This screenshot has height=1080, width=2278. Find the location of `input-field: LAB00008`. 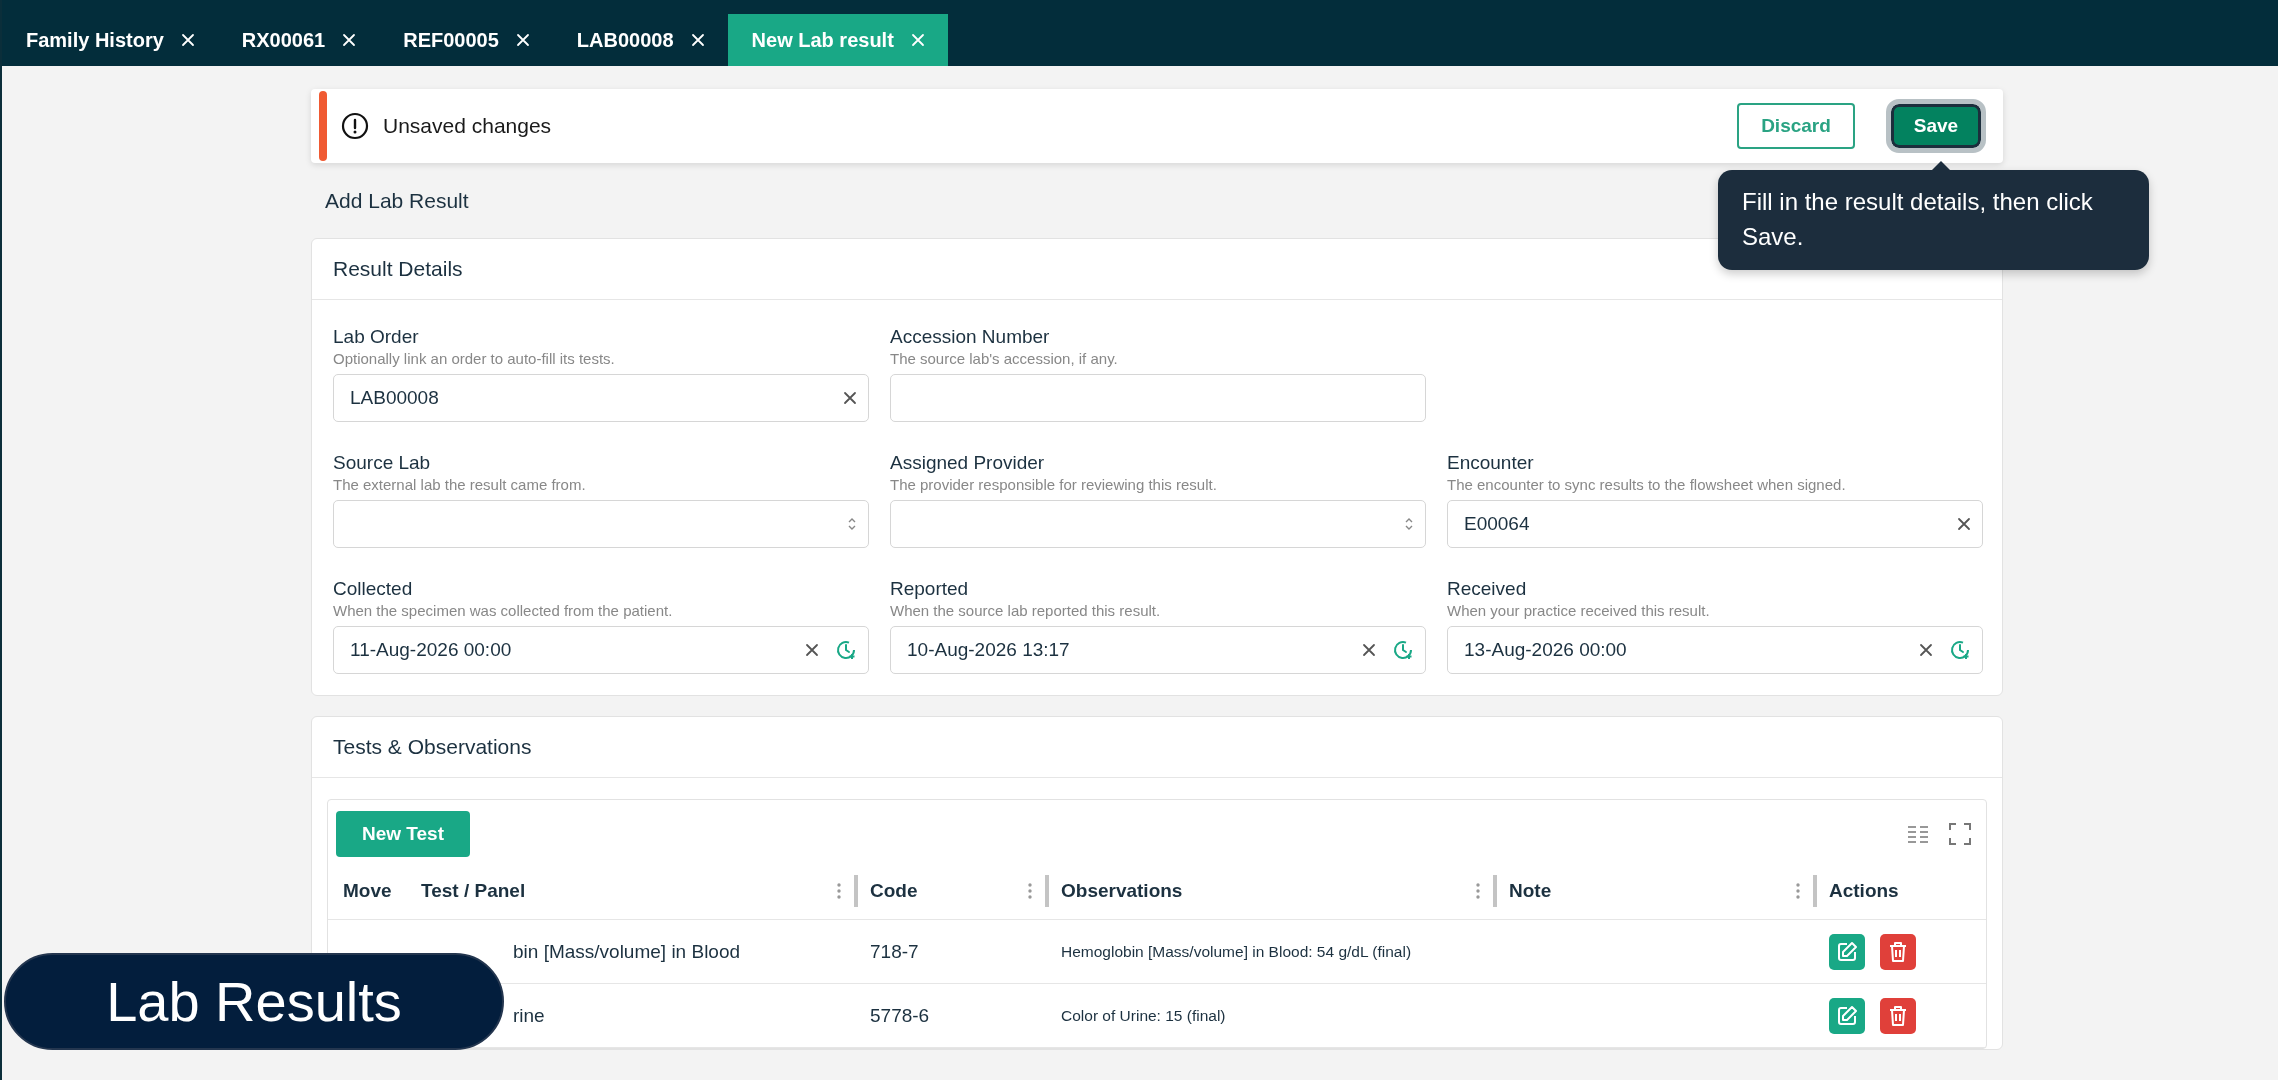

input-field: LAB00008 is located at coordinates (601, 398).